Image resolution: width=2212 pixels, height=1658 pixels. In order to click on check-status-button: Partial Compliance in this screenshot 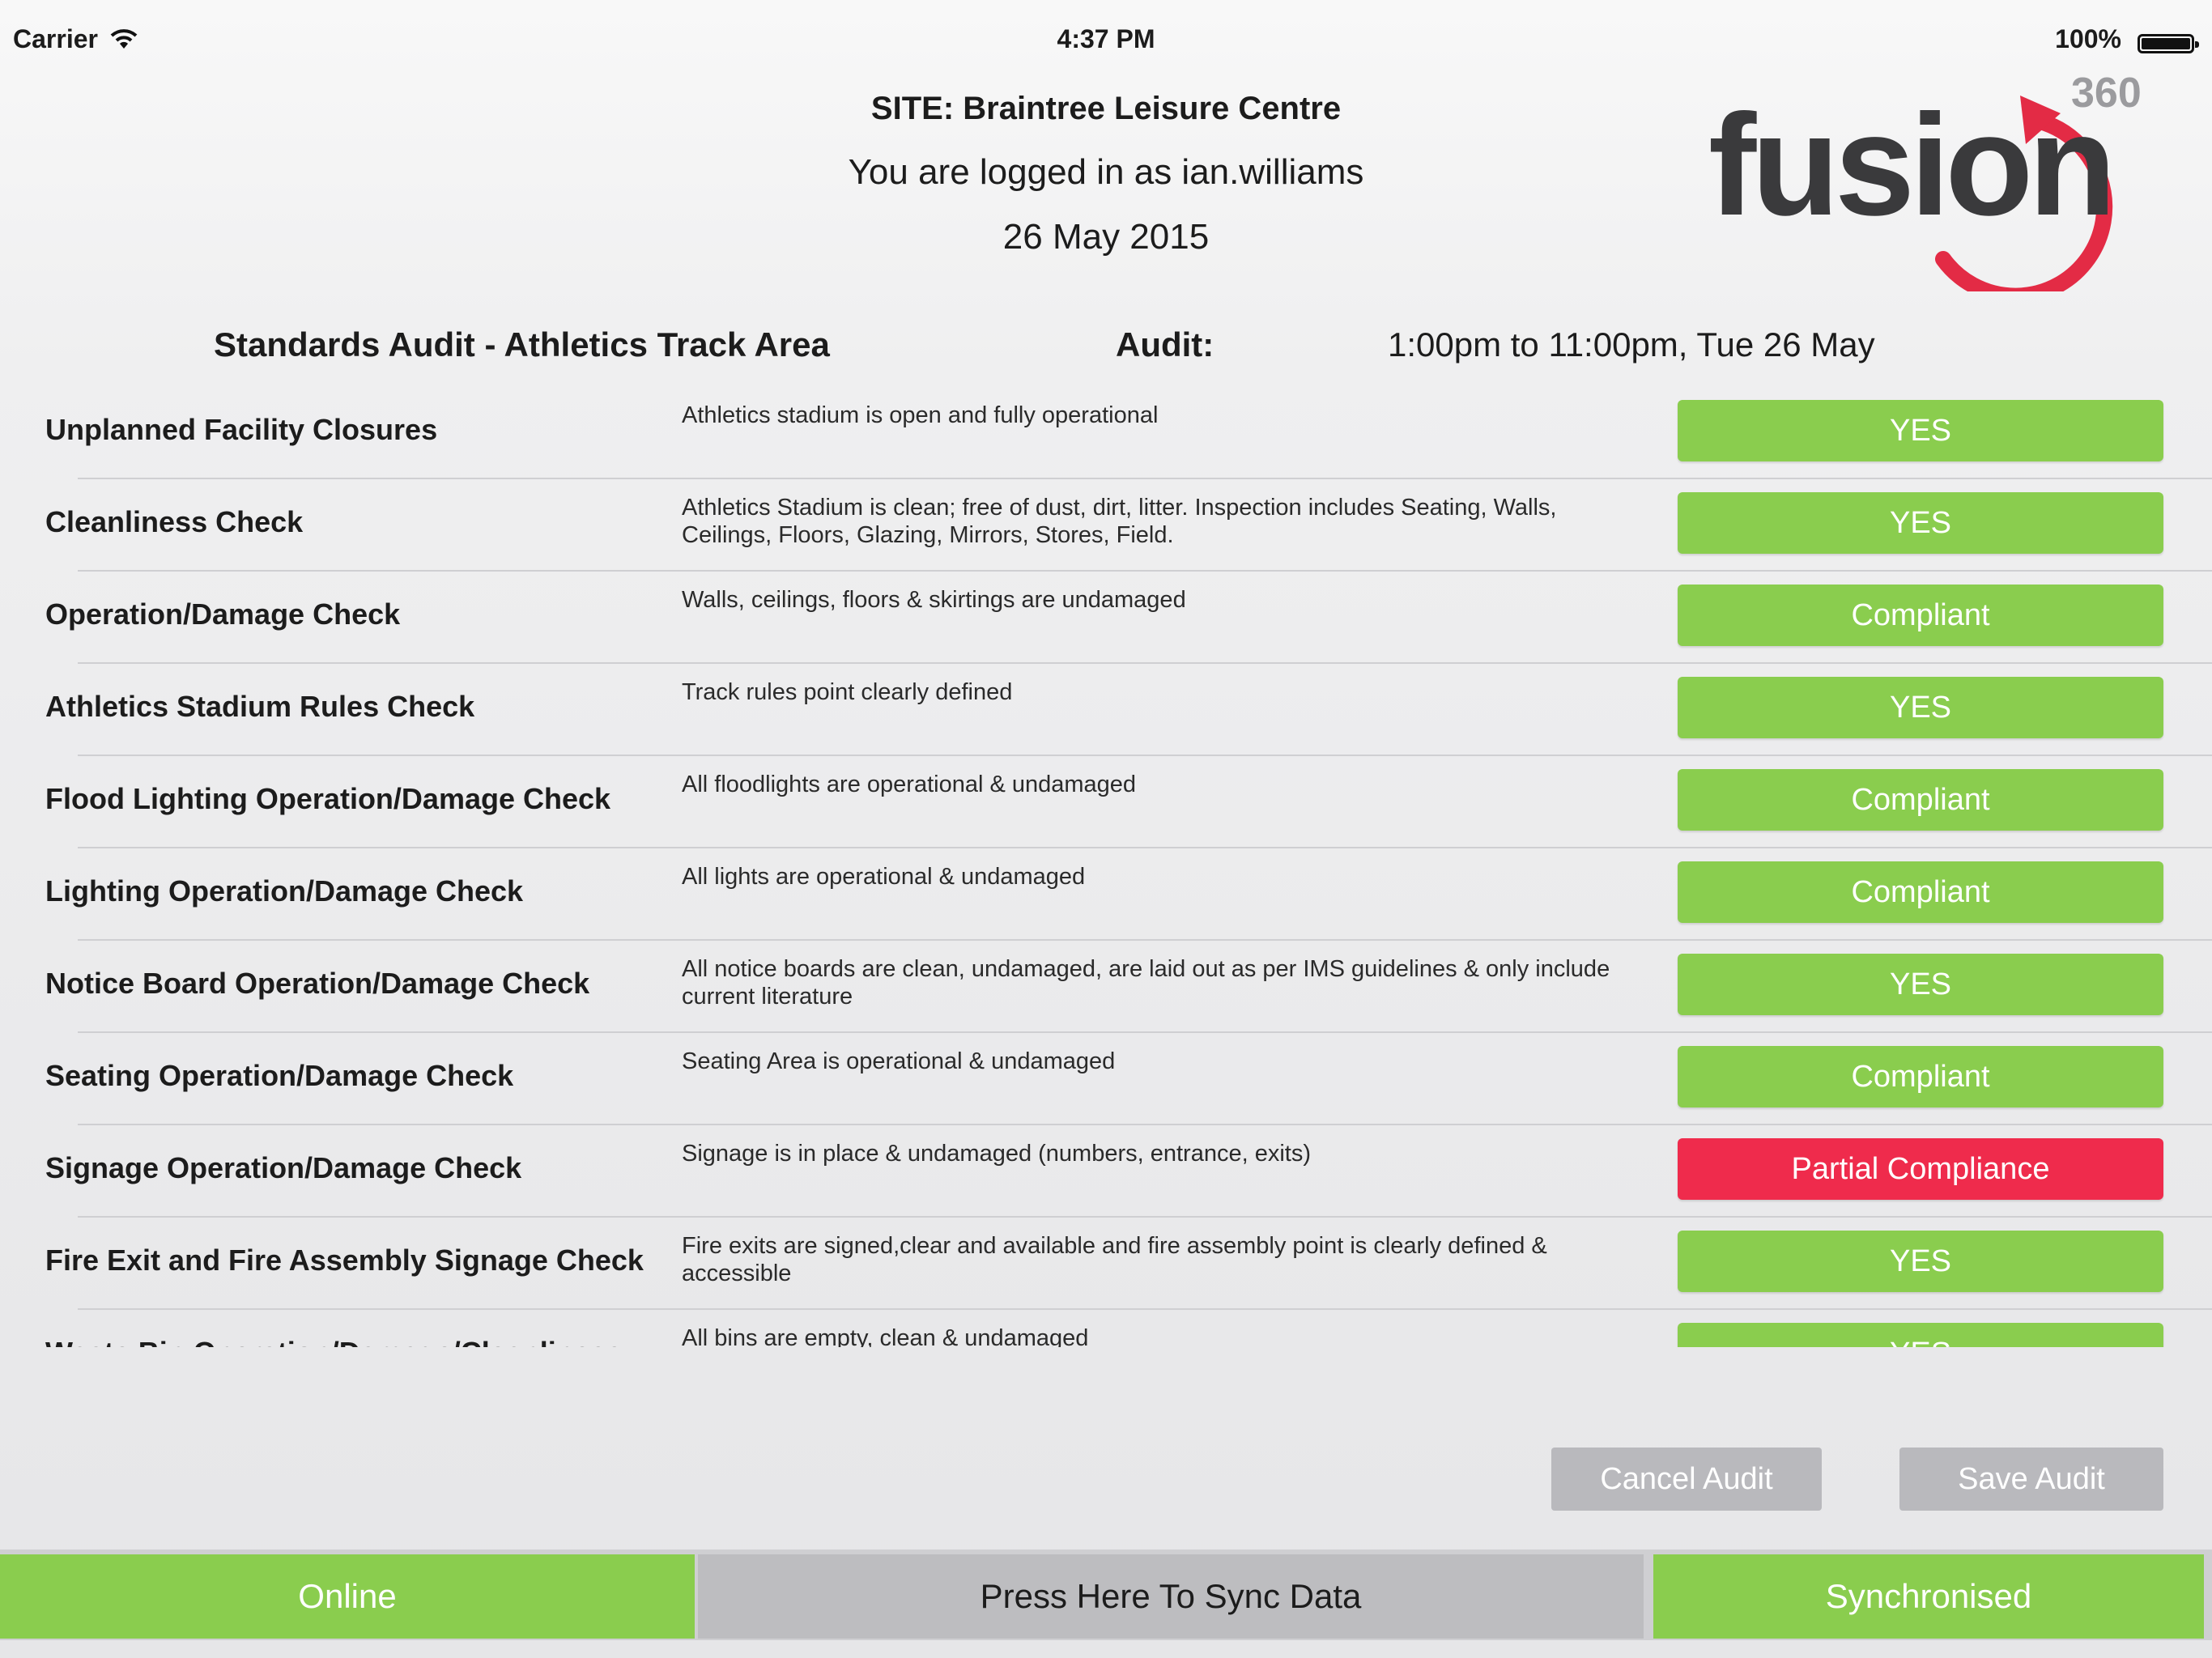, I will do `click(1921, 1169)`.